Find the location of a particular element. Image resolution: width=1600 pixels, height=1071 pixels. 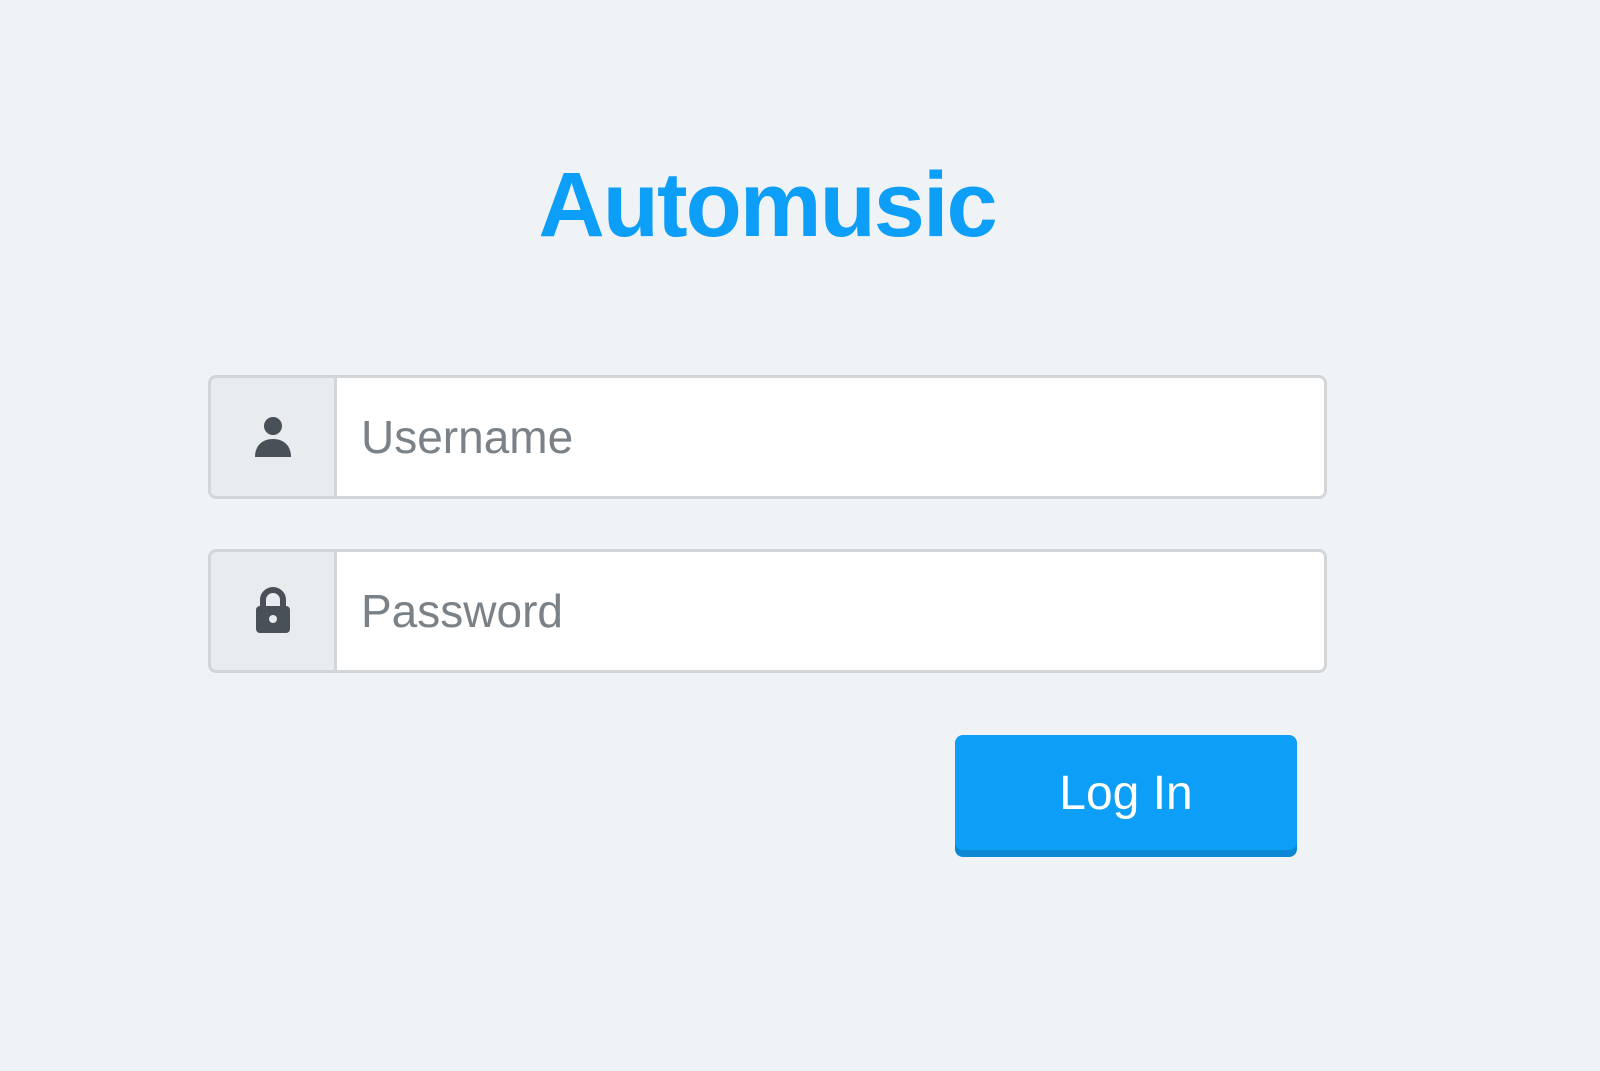

lock-icon is located at coordinates (273, 611).